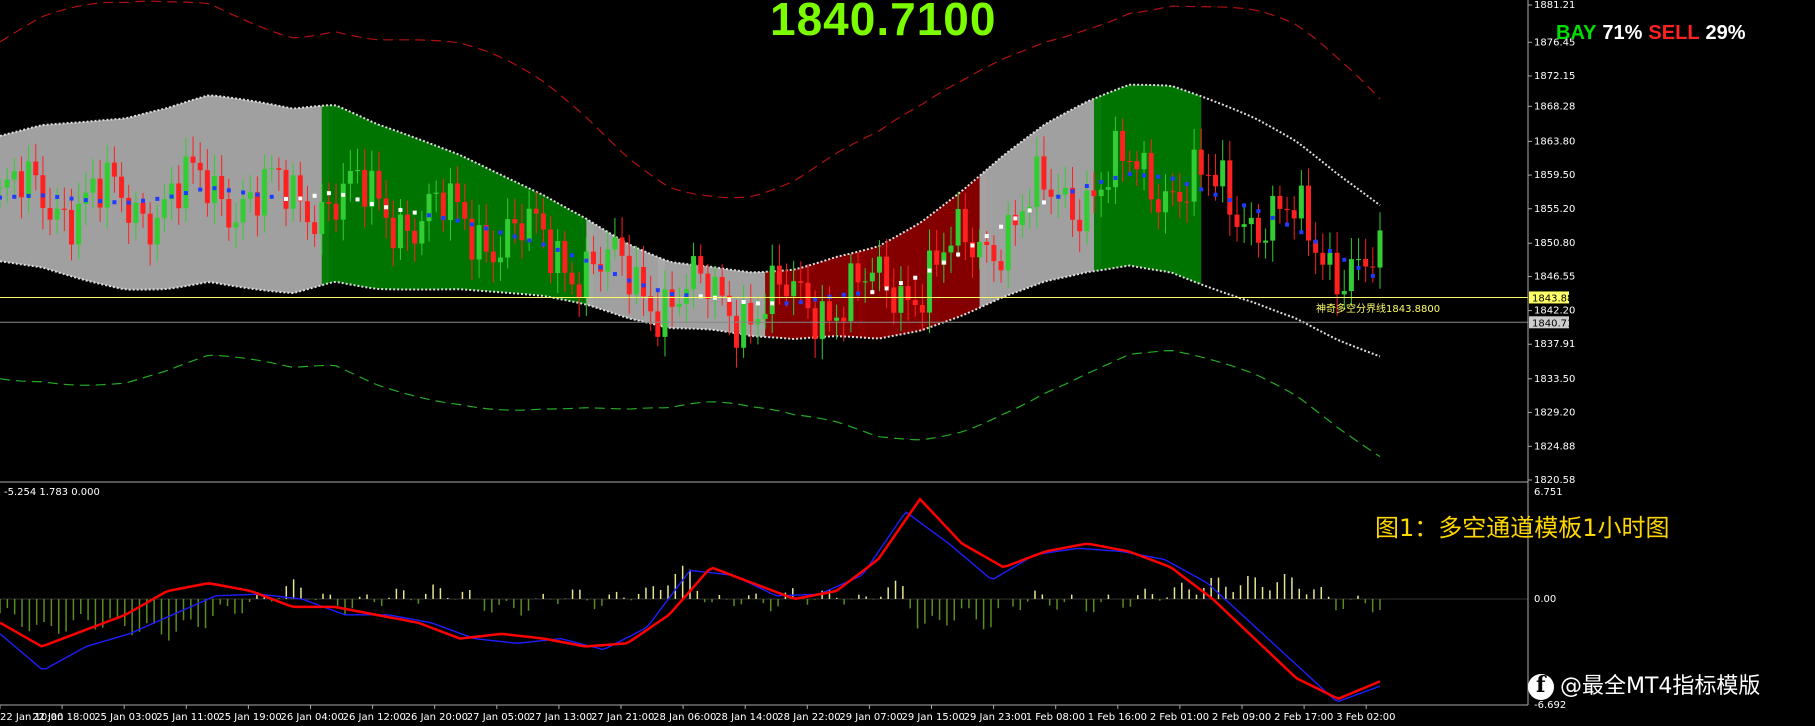 The width and height of the screenshot is (1815, 726). I want to click on sentiment-panel: BAY 71% SELL 29%, so click(1654, 33).